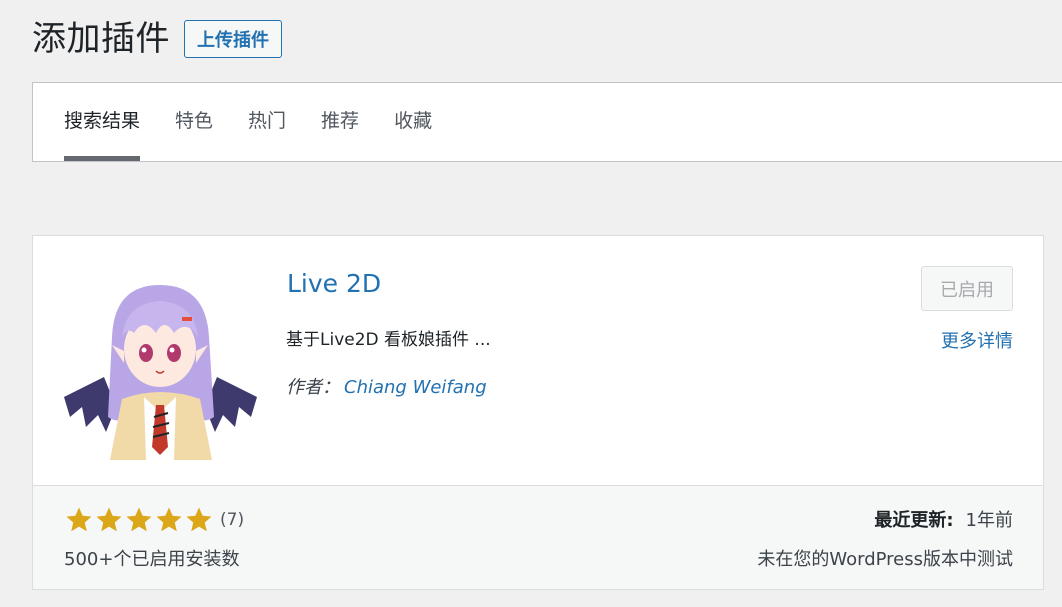 This screenshot has height=607, width=1062. What do you see at coordinates (885, 559) in the screenshot?
I see `compatibility-notice: 未在您的WordPress版本中测试` at bounding box center [885, 559].